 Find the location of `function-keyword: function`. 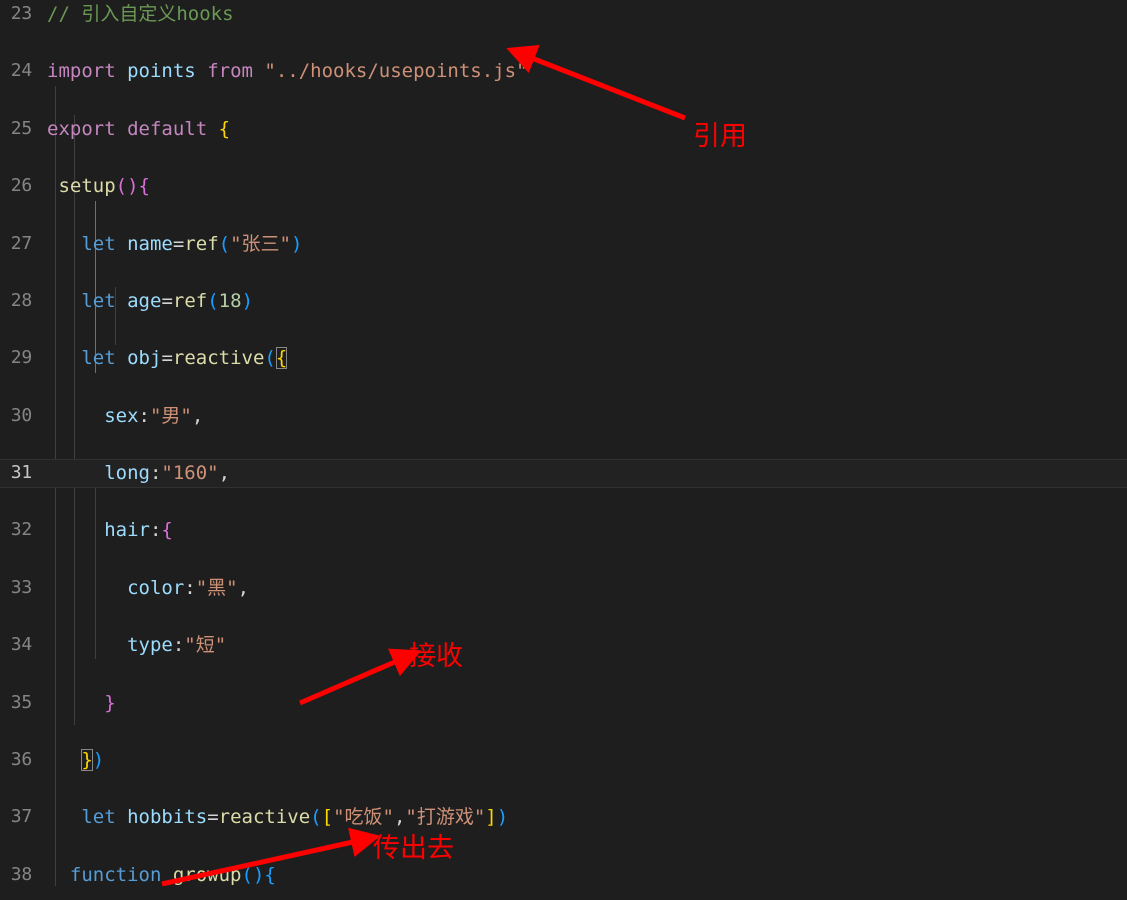

function-keyword: function is located at coordinates (115, 874).